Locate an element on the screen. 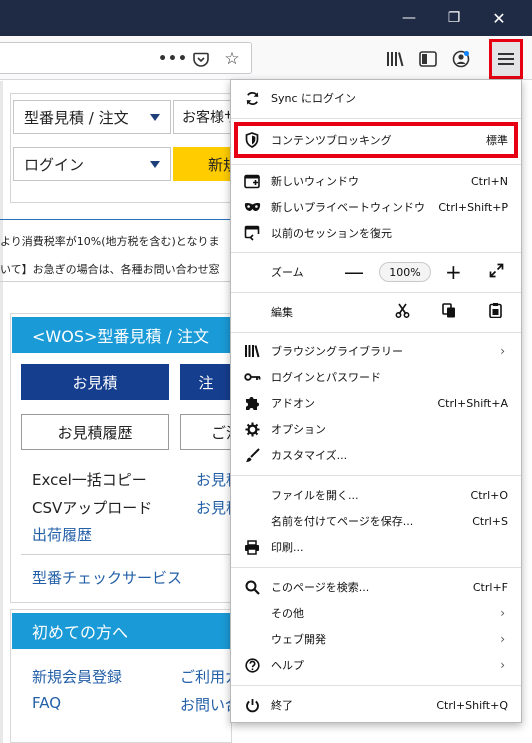  menu-item-more: その他 › is located at coordinates (376, 613).